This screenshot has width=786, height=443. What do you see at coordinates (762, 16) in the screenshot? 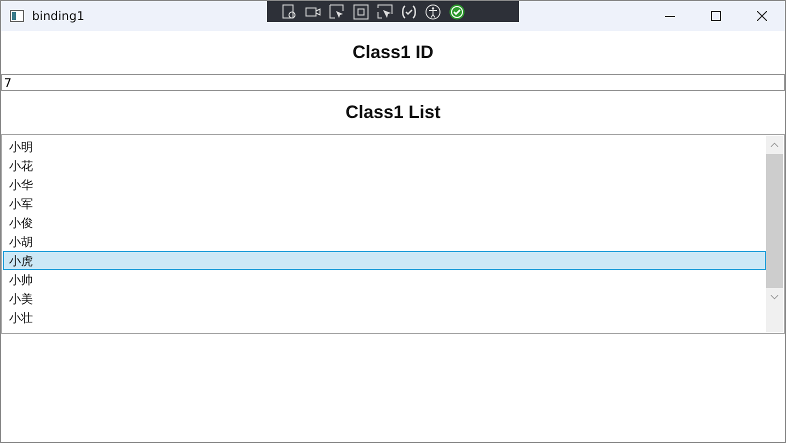
I see `close-icon` at bounding box center [762, 16].